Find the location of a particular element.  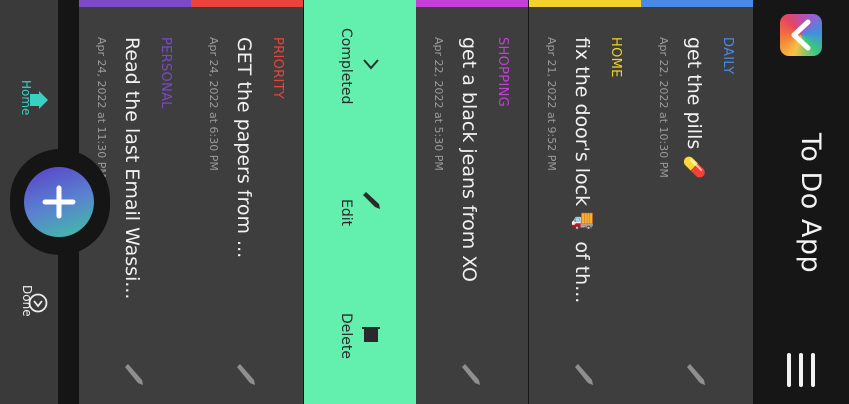

task-time: Apr 21, 2022 at 9:52 PM is located at coordinates (551, 104).